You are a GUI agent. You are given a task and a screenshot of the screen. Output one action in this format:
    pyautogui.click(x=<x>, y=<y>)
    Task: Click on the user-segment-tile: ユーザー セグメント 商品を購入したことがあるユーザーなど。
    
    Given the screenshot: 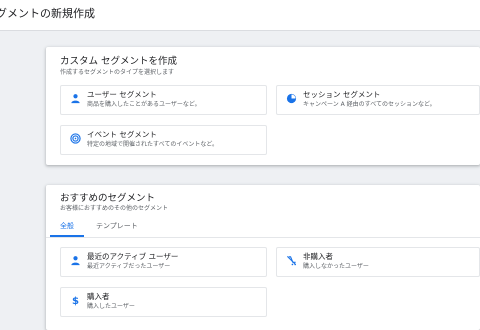 What is the action you would take?
    pyautogui.click(x=163, y=100)
    